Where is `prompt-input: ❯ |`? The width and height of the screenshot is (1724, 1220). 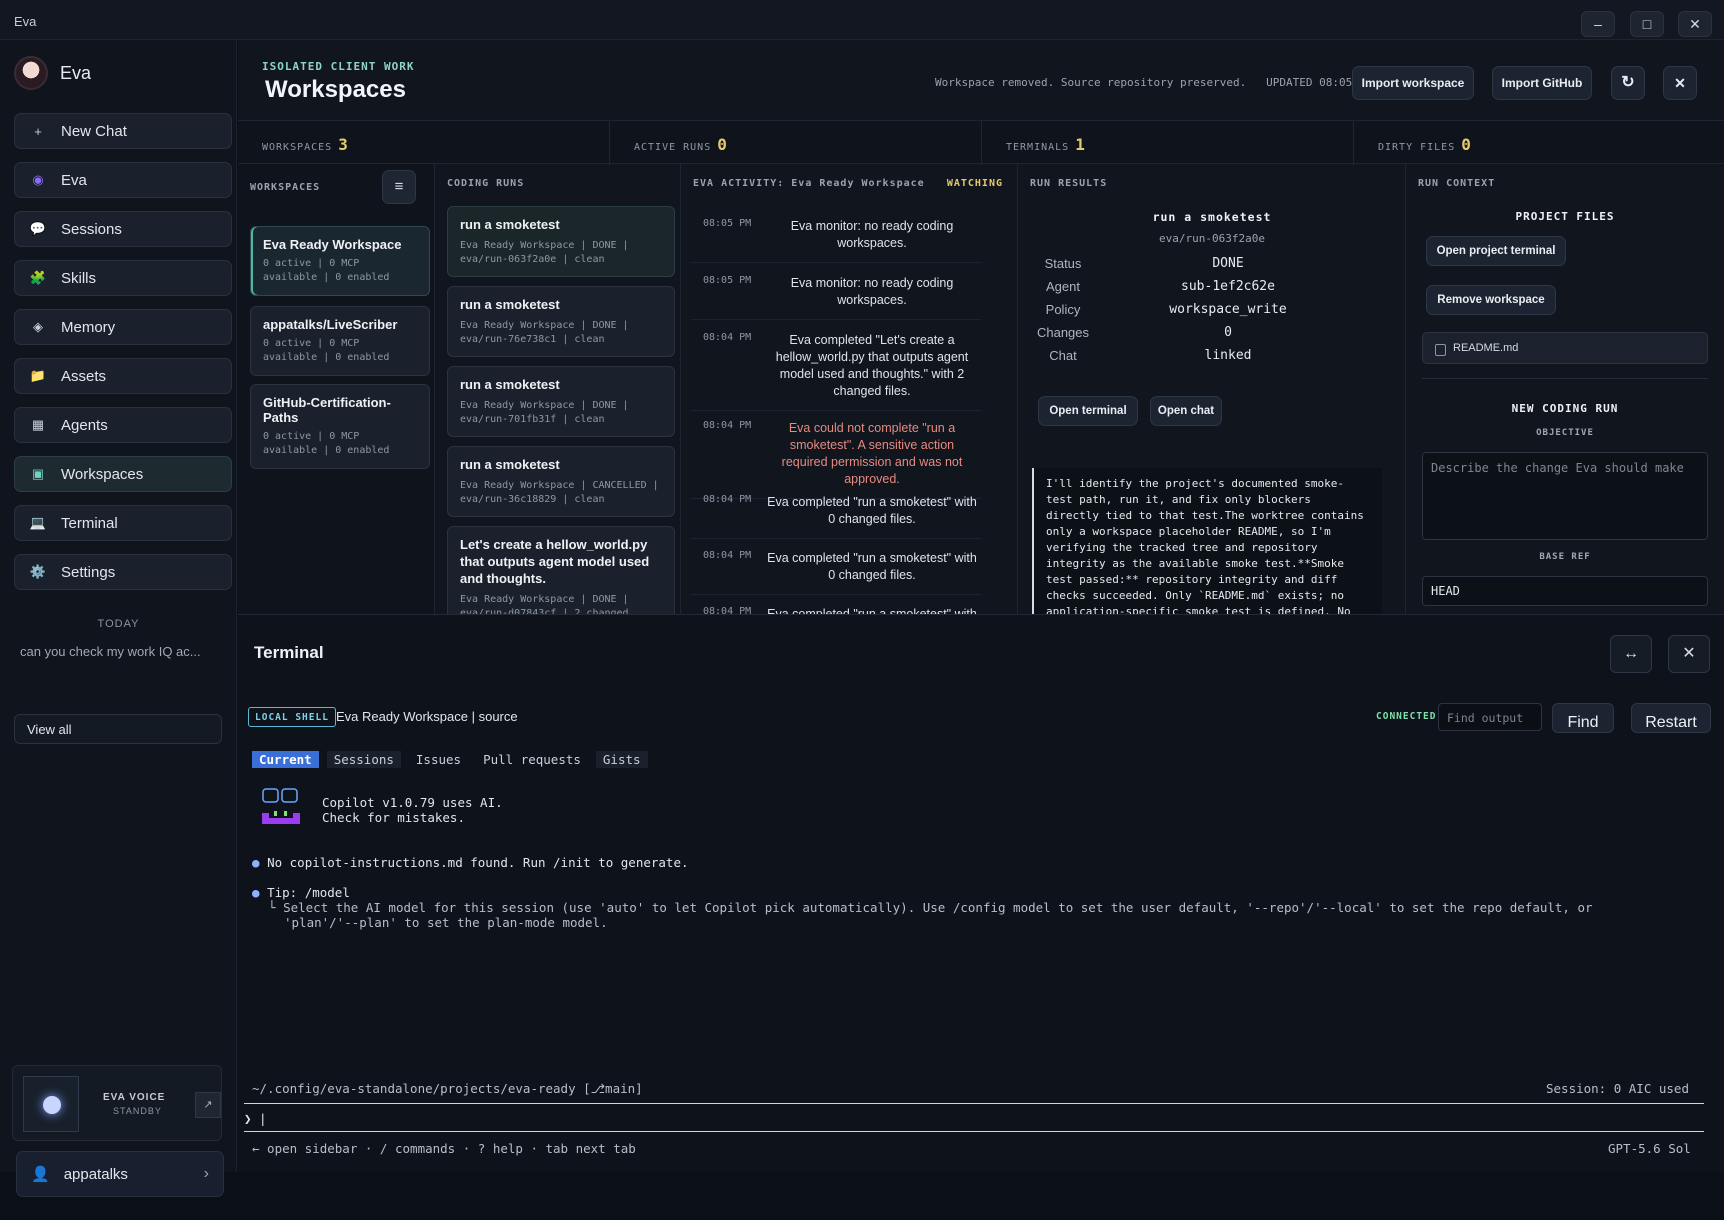
prompt-input: ❯ | is located at coordinates (255, 1118).